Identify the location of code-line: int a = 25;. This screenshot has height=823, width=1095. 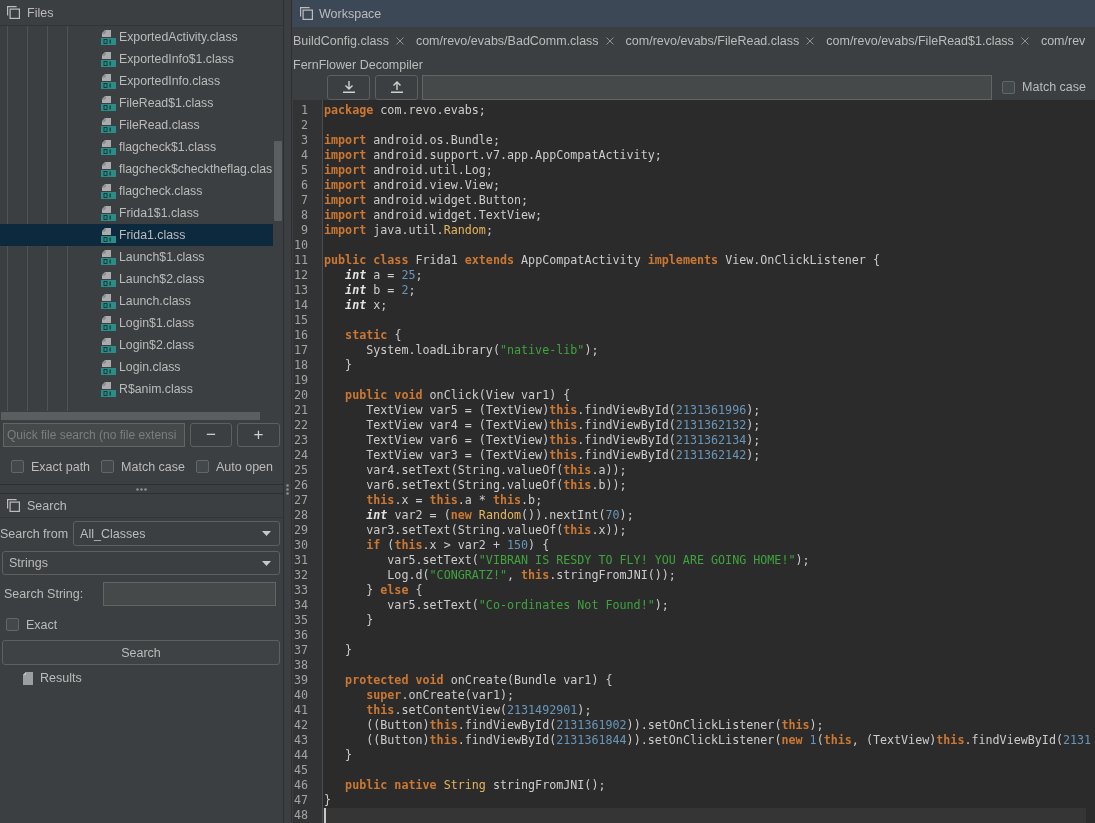
(384, 275).